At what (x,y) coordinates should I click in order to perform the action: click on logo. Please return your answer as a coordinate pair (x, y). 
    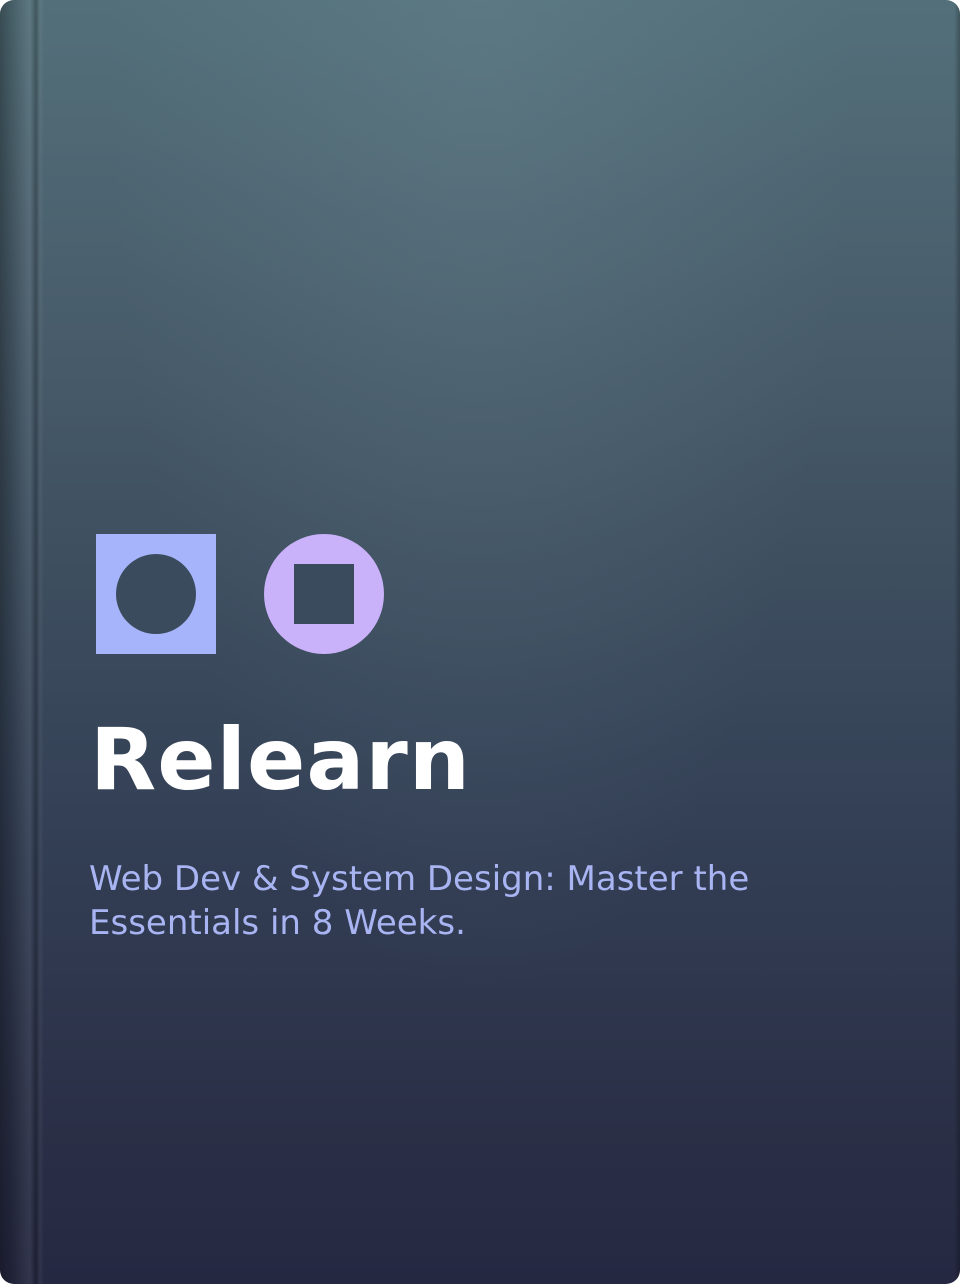
    Looking at the image, I should click on (240, 594).